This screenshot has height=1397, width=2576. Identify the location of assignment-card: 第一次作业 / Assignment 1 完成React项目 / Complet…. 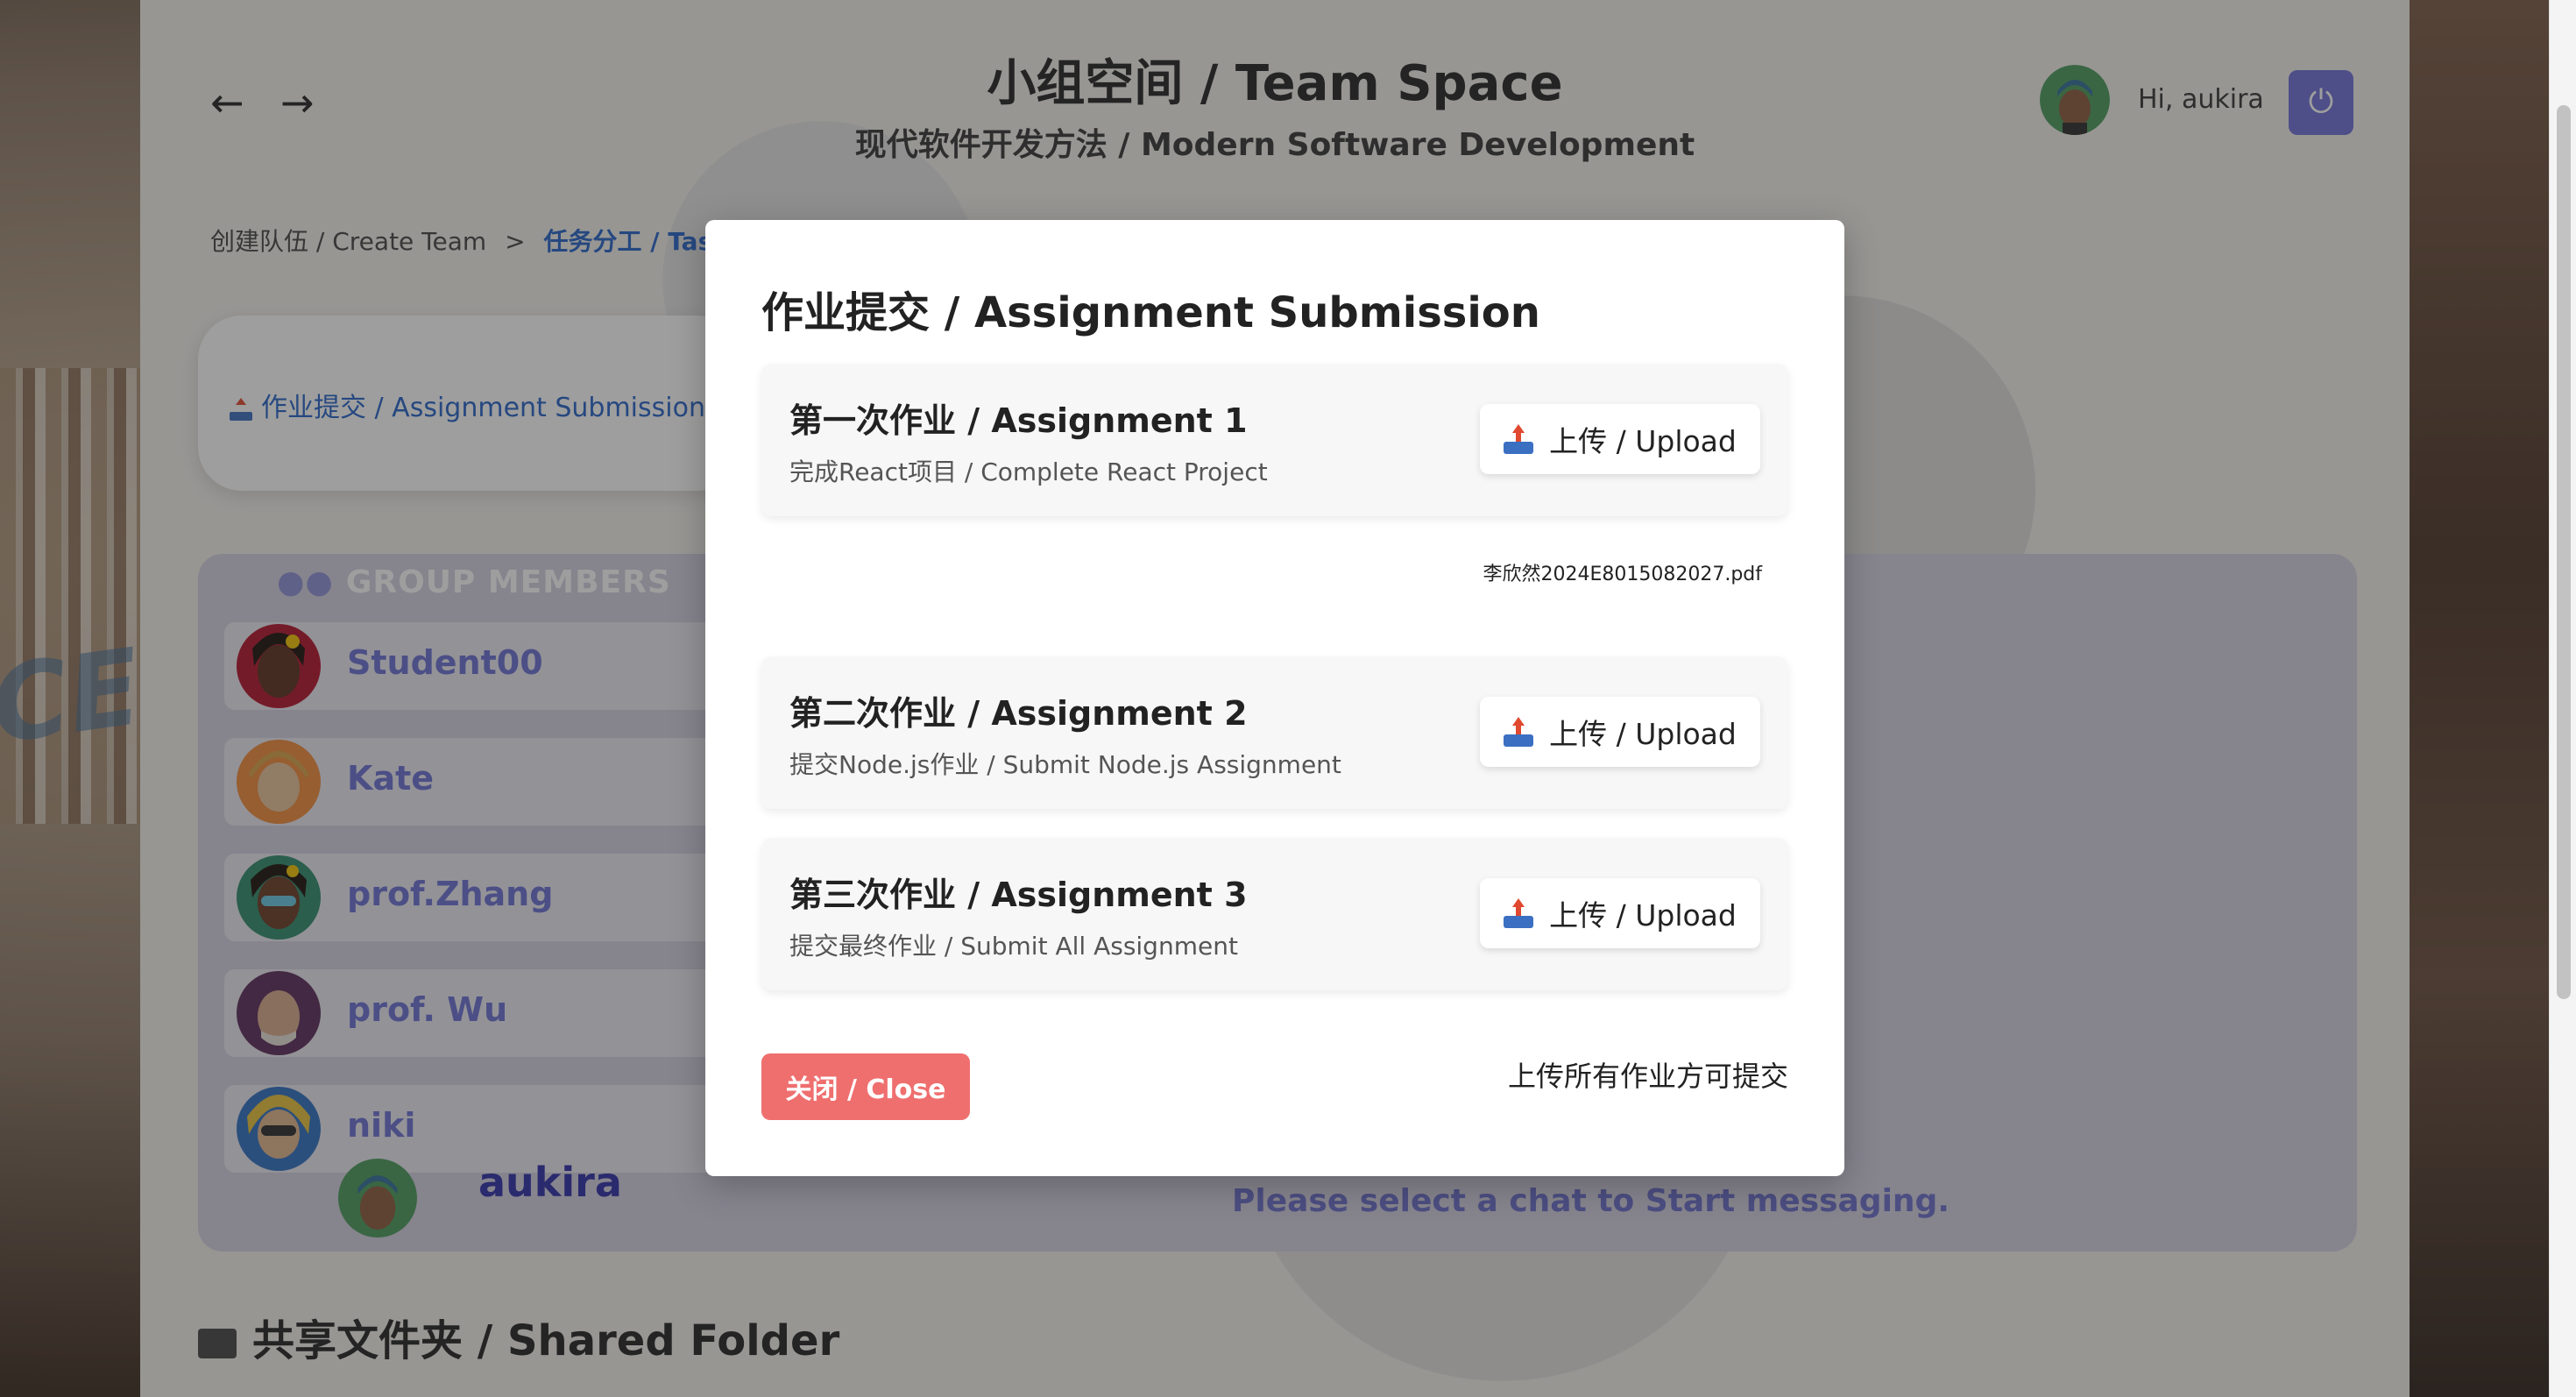
(1274, 440).